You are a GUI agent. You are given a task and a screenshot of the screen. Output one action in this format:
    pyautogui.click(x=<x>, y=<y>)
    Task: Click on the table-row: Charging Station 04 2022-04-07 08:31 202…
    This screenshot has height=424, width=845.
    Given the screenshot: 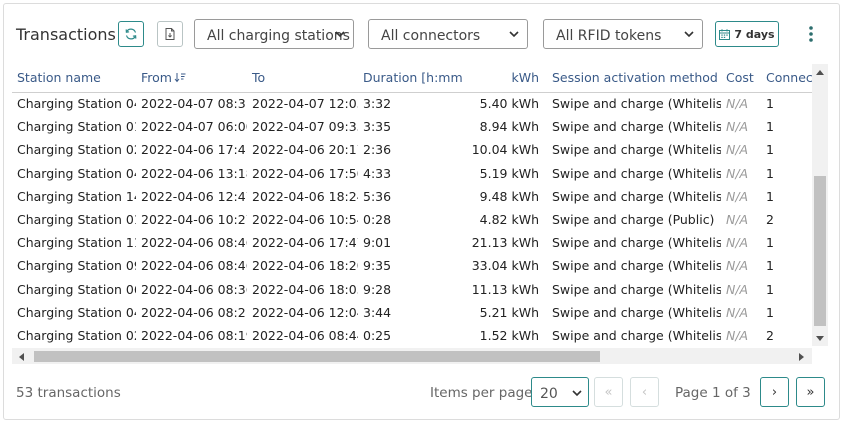 What is the action you would take?
    pyautogui.click(x=412, y=103)
    